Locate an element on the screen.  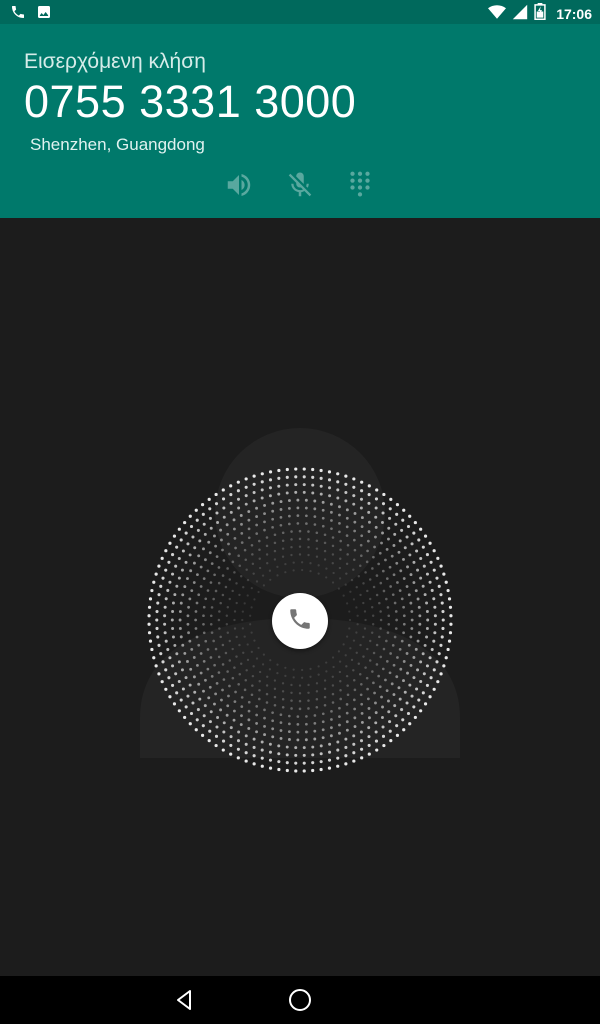
back-button is located at coordinates (184, 1000).